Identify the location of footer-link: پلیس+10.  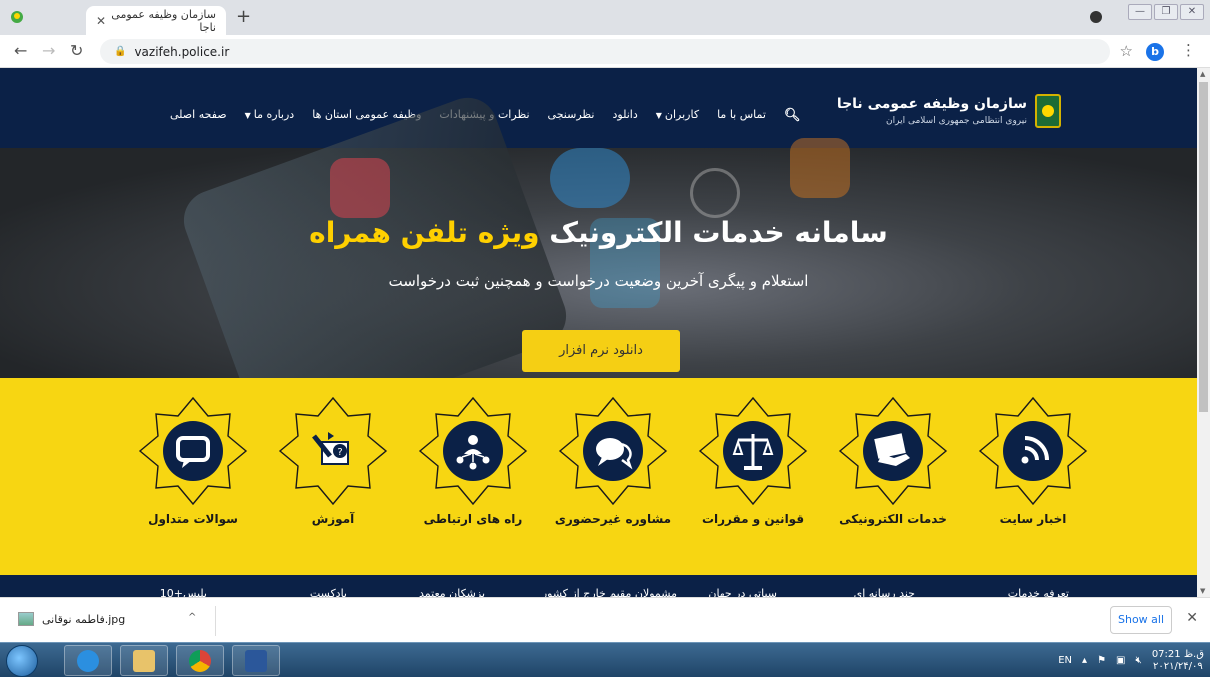
(183, 592).